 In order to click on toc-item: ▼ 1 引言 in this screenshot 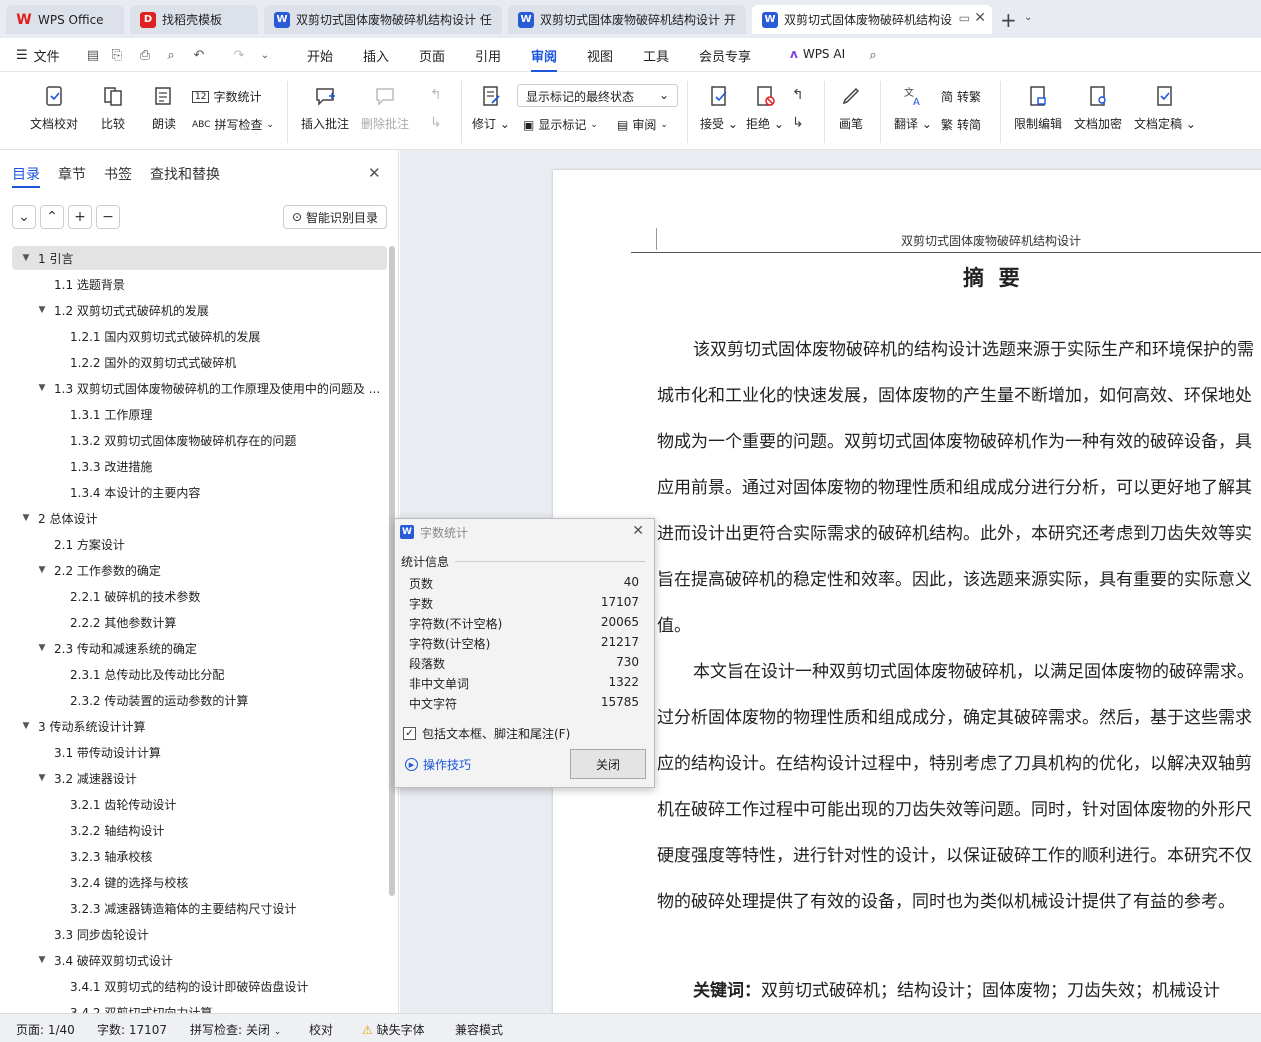, I will do `click(199, 258)`.